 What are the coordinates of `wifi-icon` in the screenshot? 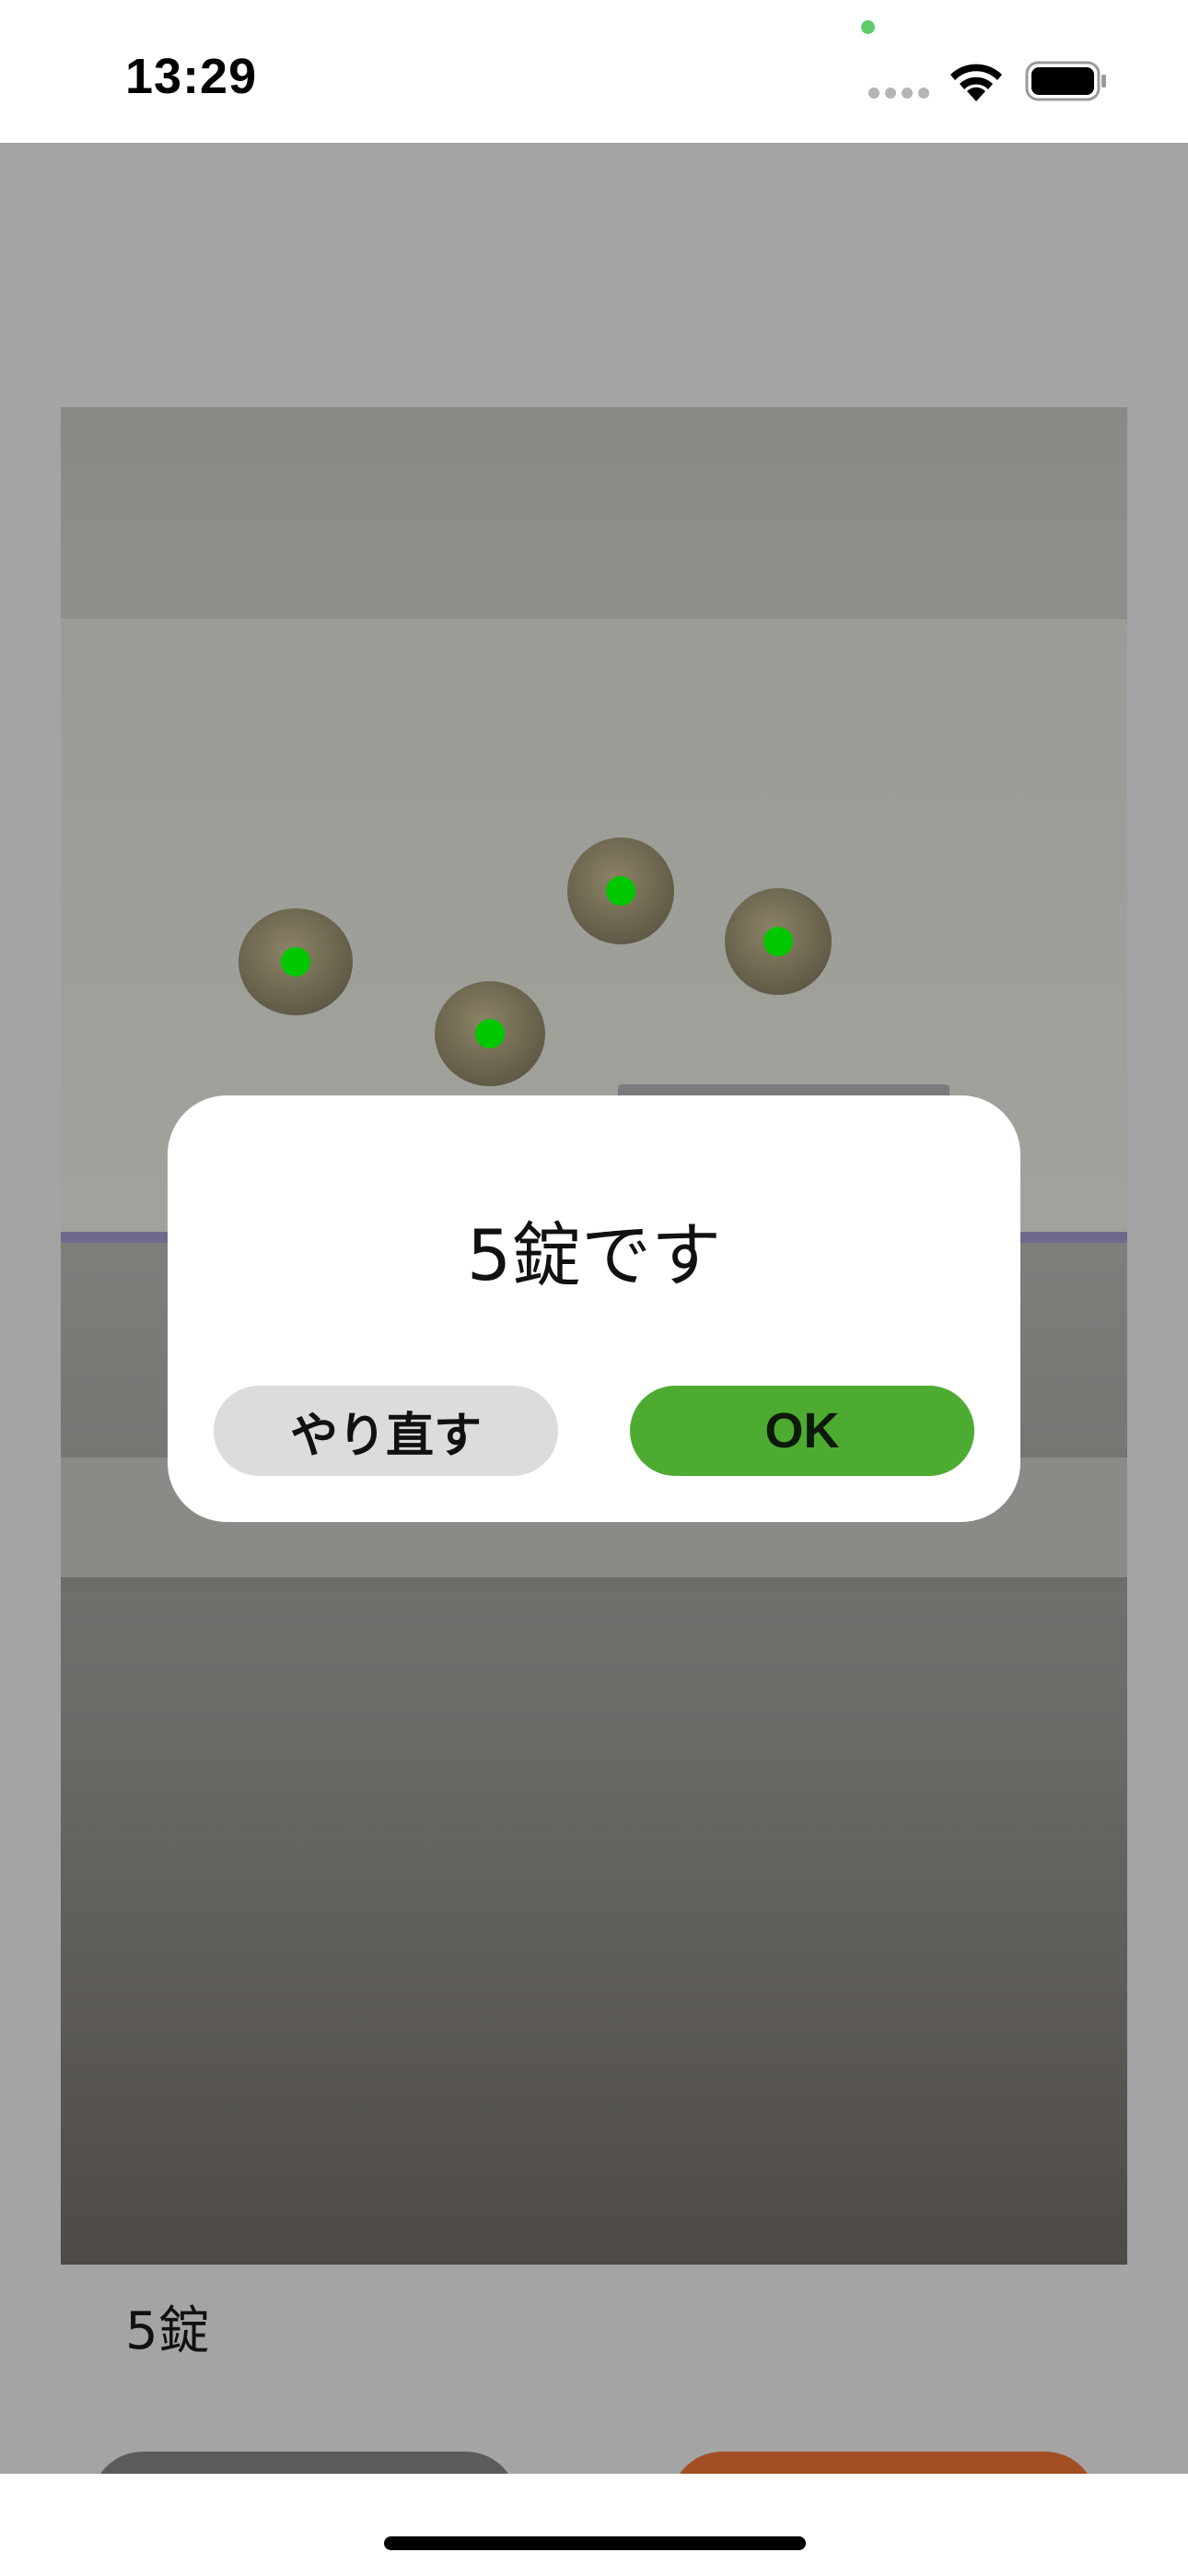 It's located at (976, 82).